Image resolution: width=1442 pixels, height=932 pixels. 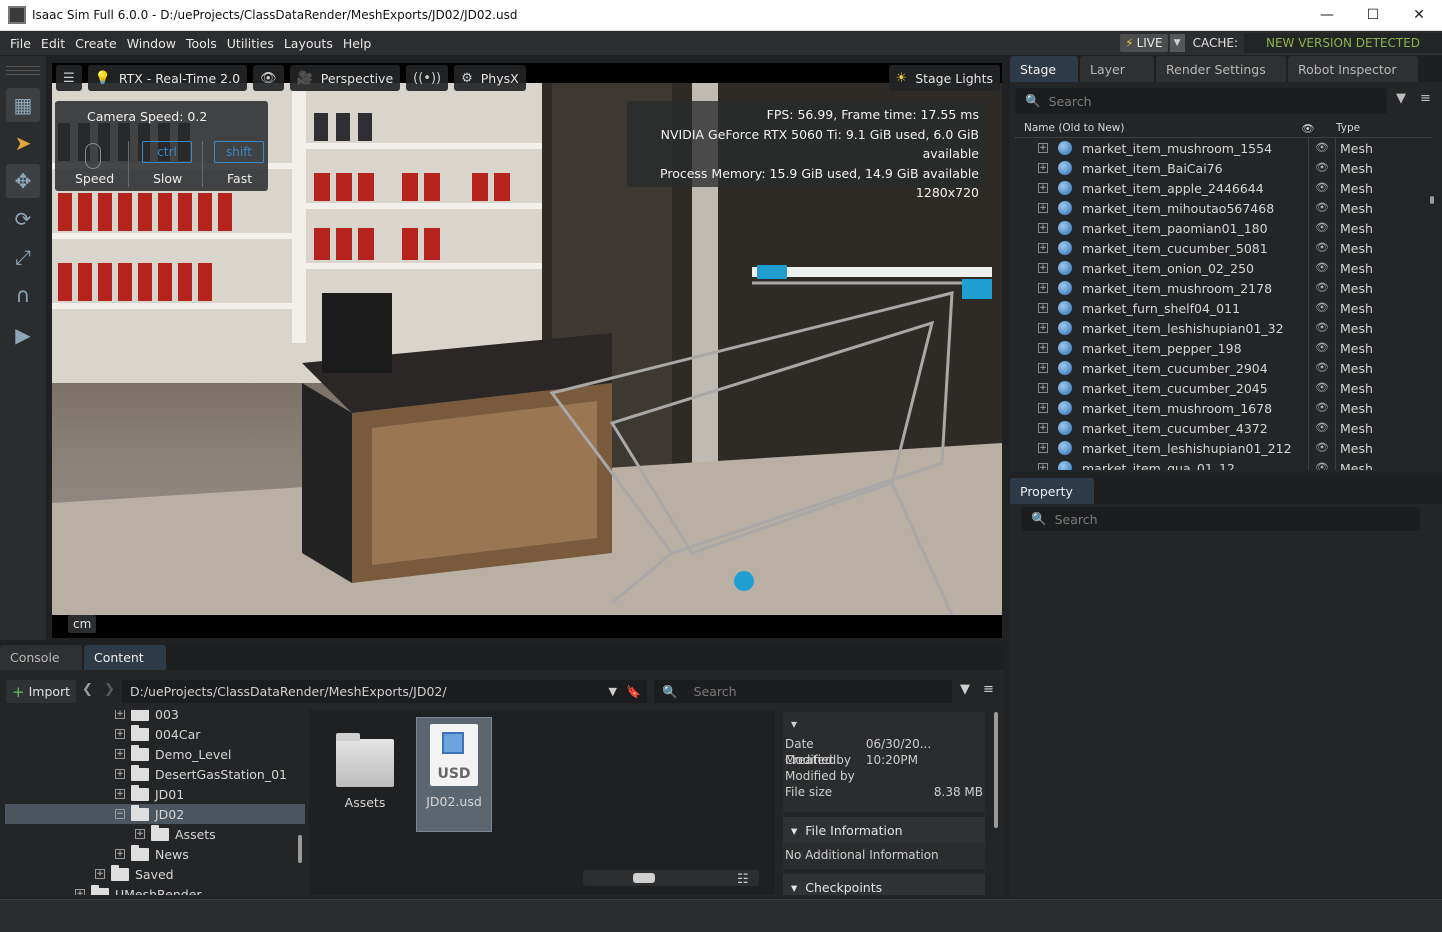 What do you see at coordinates (1117, 69) in the screenshot?
I see `tab-layer: Layer` at bounding box center [1117, 69].